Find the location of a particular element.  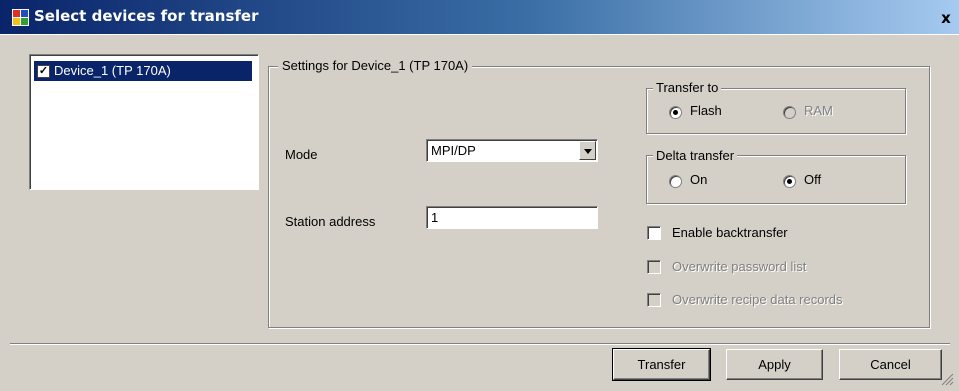

station-address-value: 1 is located at coordinates (435, 217).